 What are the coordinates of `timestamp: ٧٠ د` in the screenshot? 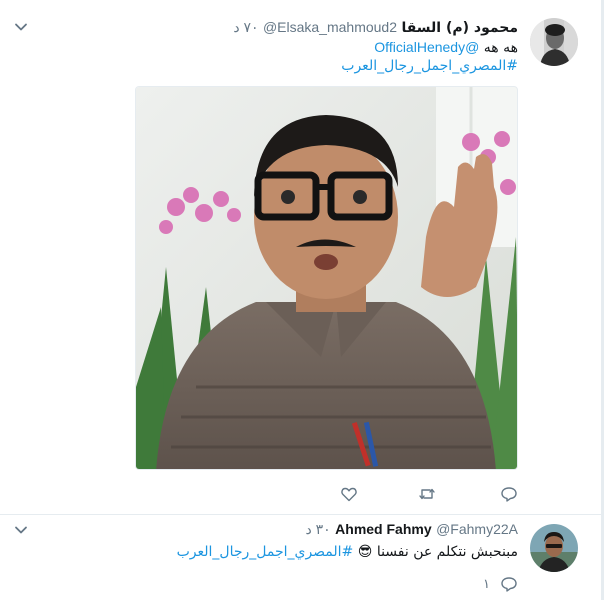 It's located at (245, 27).